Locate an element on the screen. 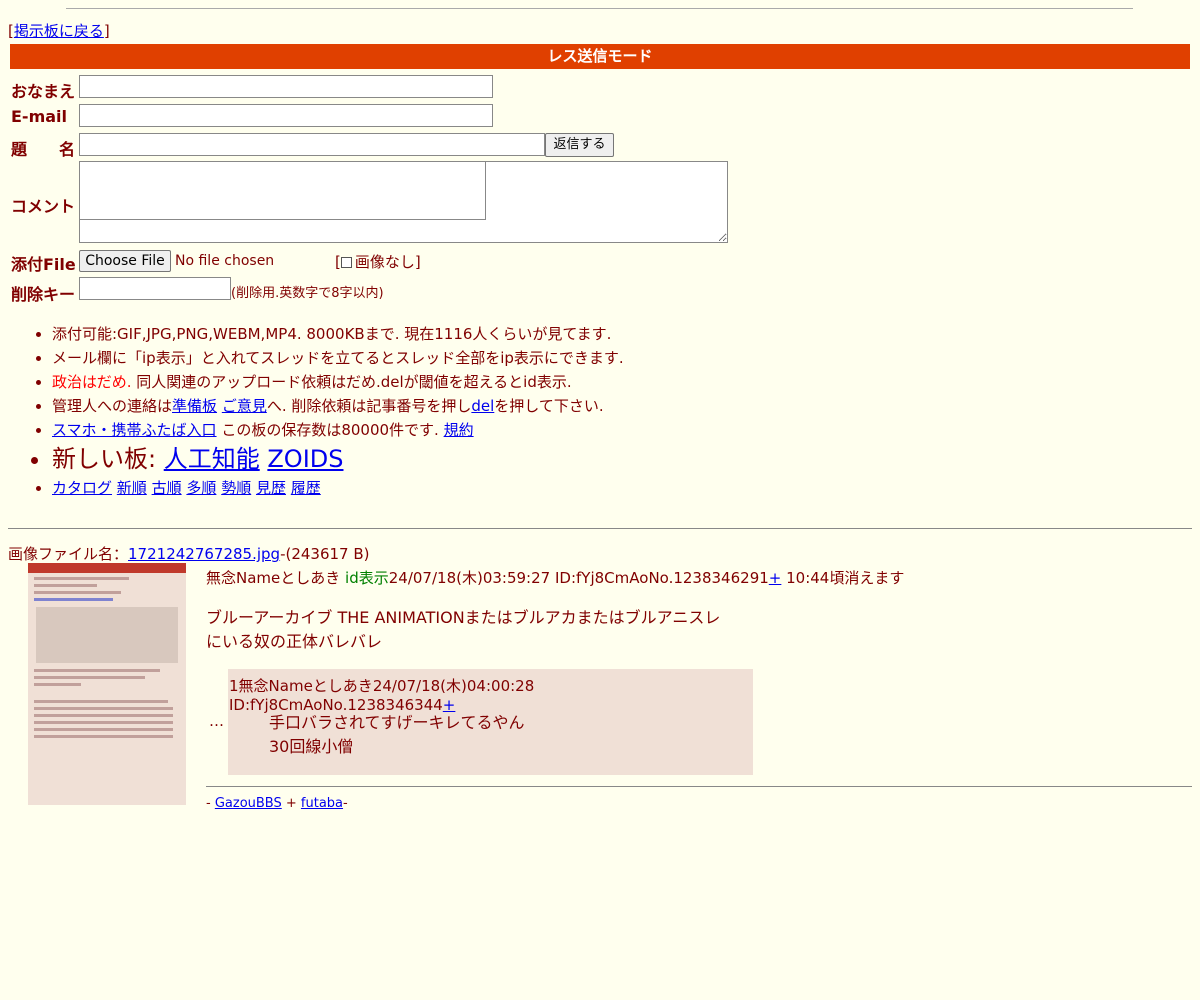 Image resolution: width=1200 pixels, height=1000 pixels. delete-key-label: 削除キー is located at coordinates (43, 294).